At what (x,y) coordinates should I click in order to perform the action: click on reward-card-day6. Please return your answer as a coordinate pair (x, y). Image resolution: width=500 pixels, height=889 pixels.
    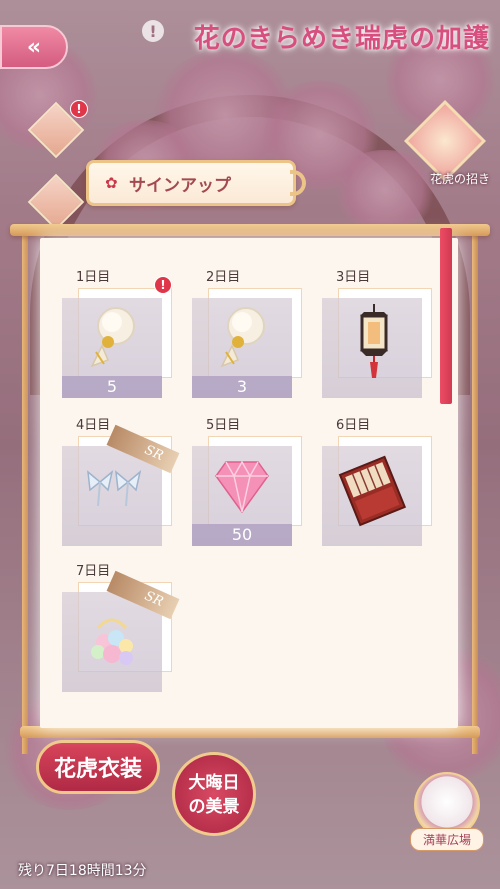
    Looking at the image, I should click on (377, 491).